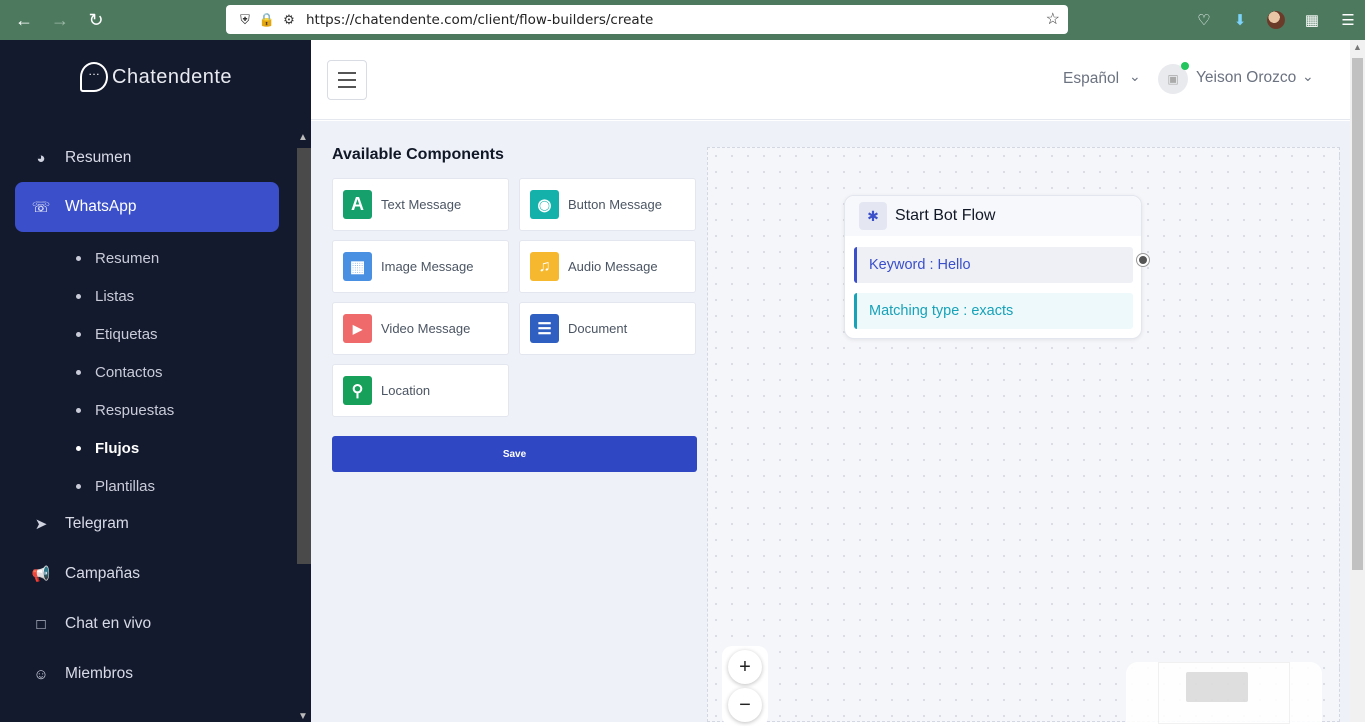  I want to click on component-label: Location, so click(406, 390).